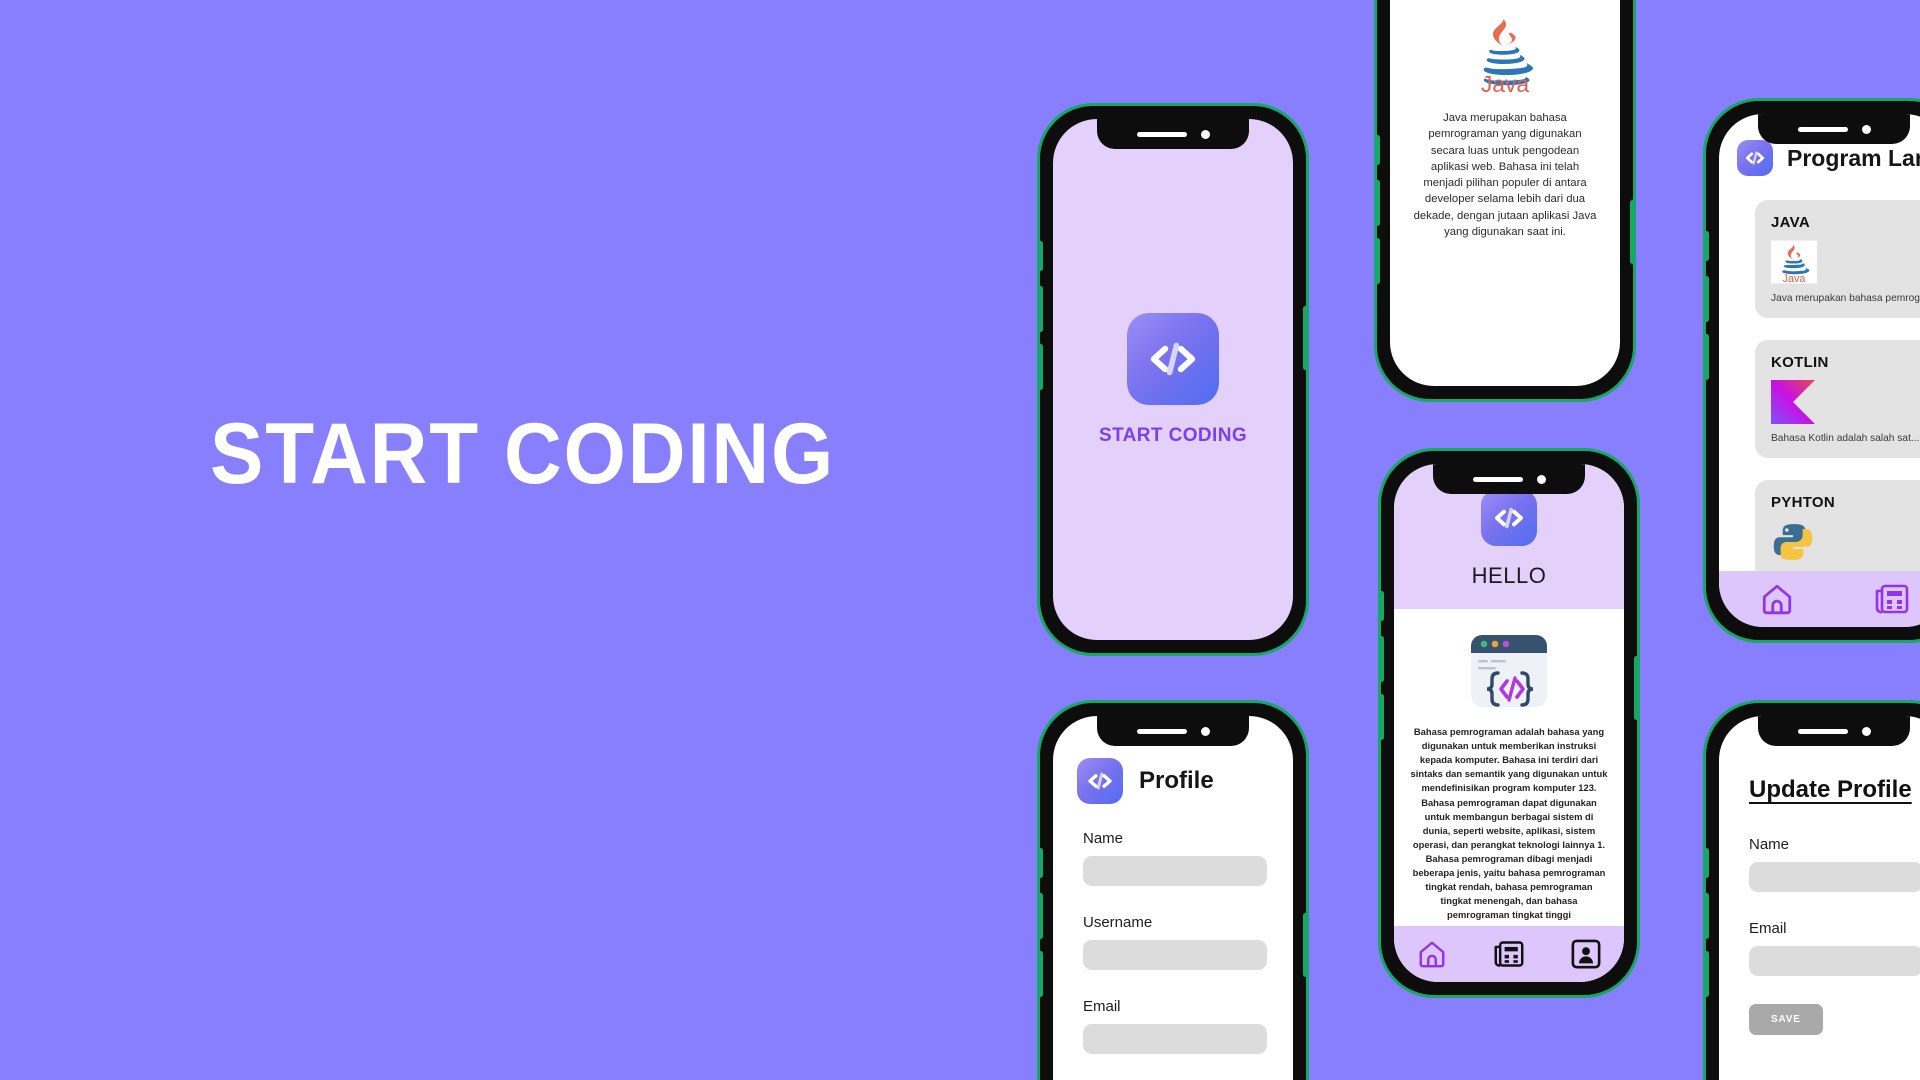 This screenshot has height=1080, width=1920. What do you see at coordinates (1175, 955) in the screenshot?
I see `username-input` at bounding box center [1175, 955].